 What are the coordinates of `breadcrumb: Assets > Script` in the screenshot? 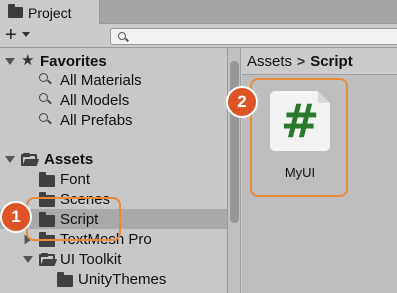 It's located at (319, 61).